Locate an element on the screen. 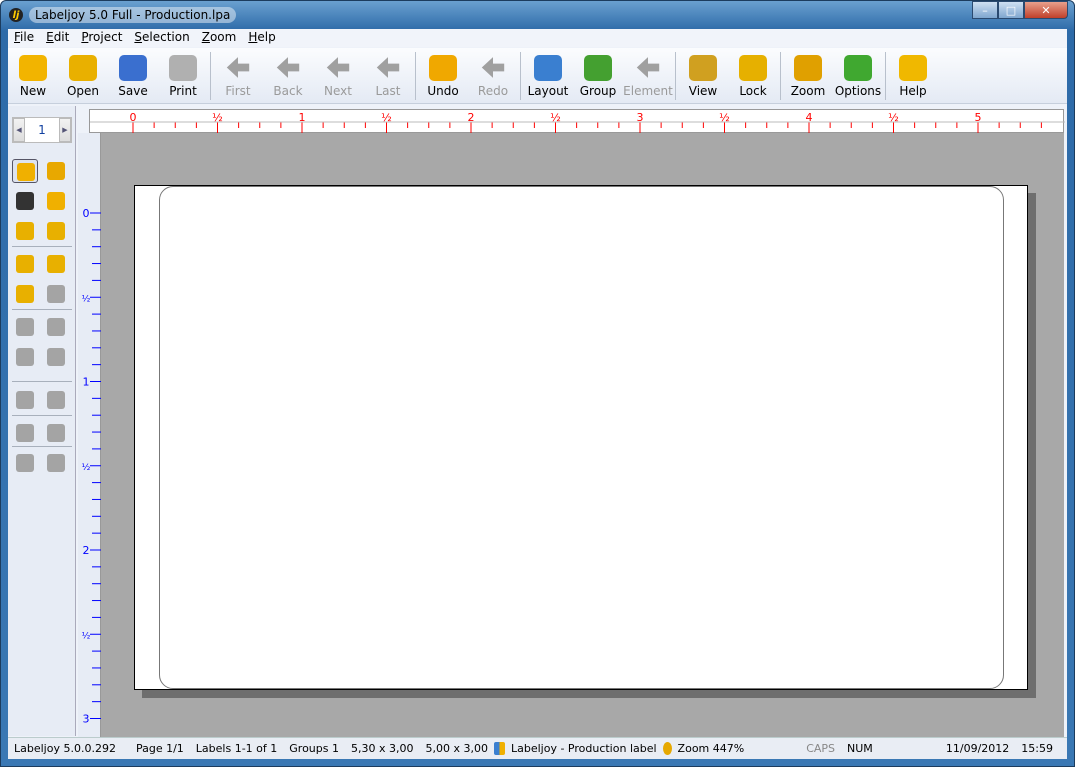  page-number: 1 is located at coordinates (42, 130).